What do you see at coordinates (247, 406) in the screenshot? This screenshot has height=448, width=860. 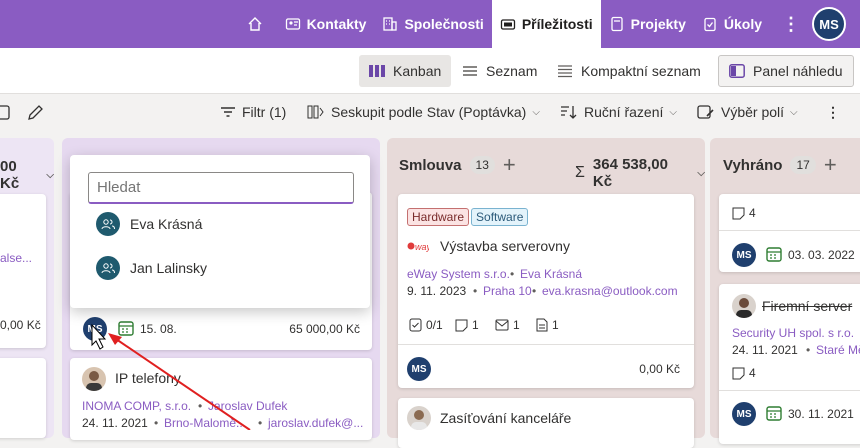 I see `card-person: Jaroslav Dufek` at bounding box center [247, 406].